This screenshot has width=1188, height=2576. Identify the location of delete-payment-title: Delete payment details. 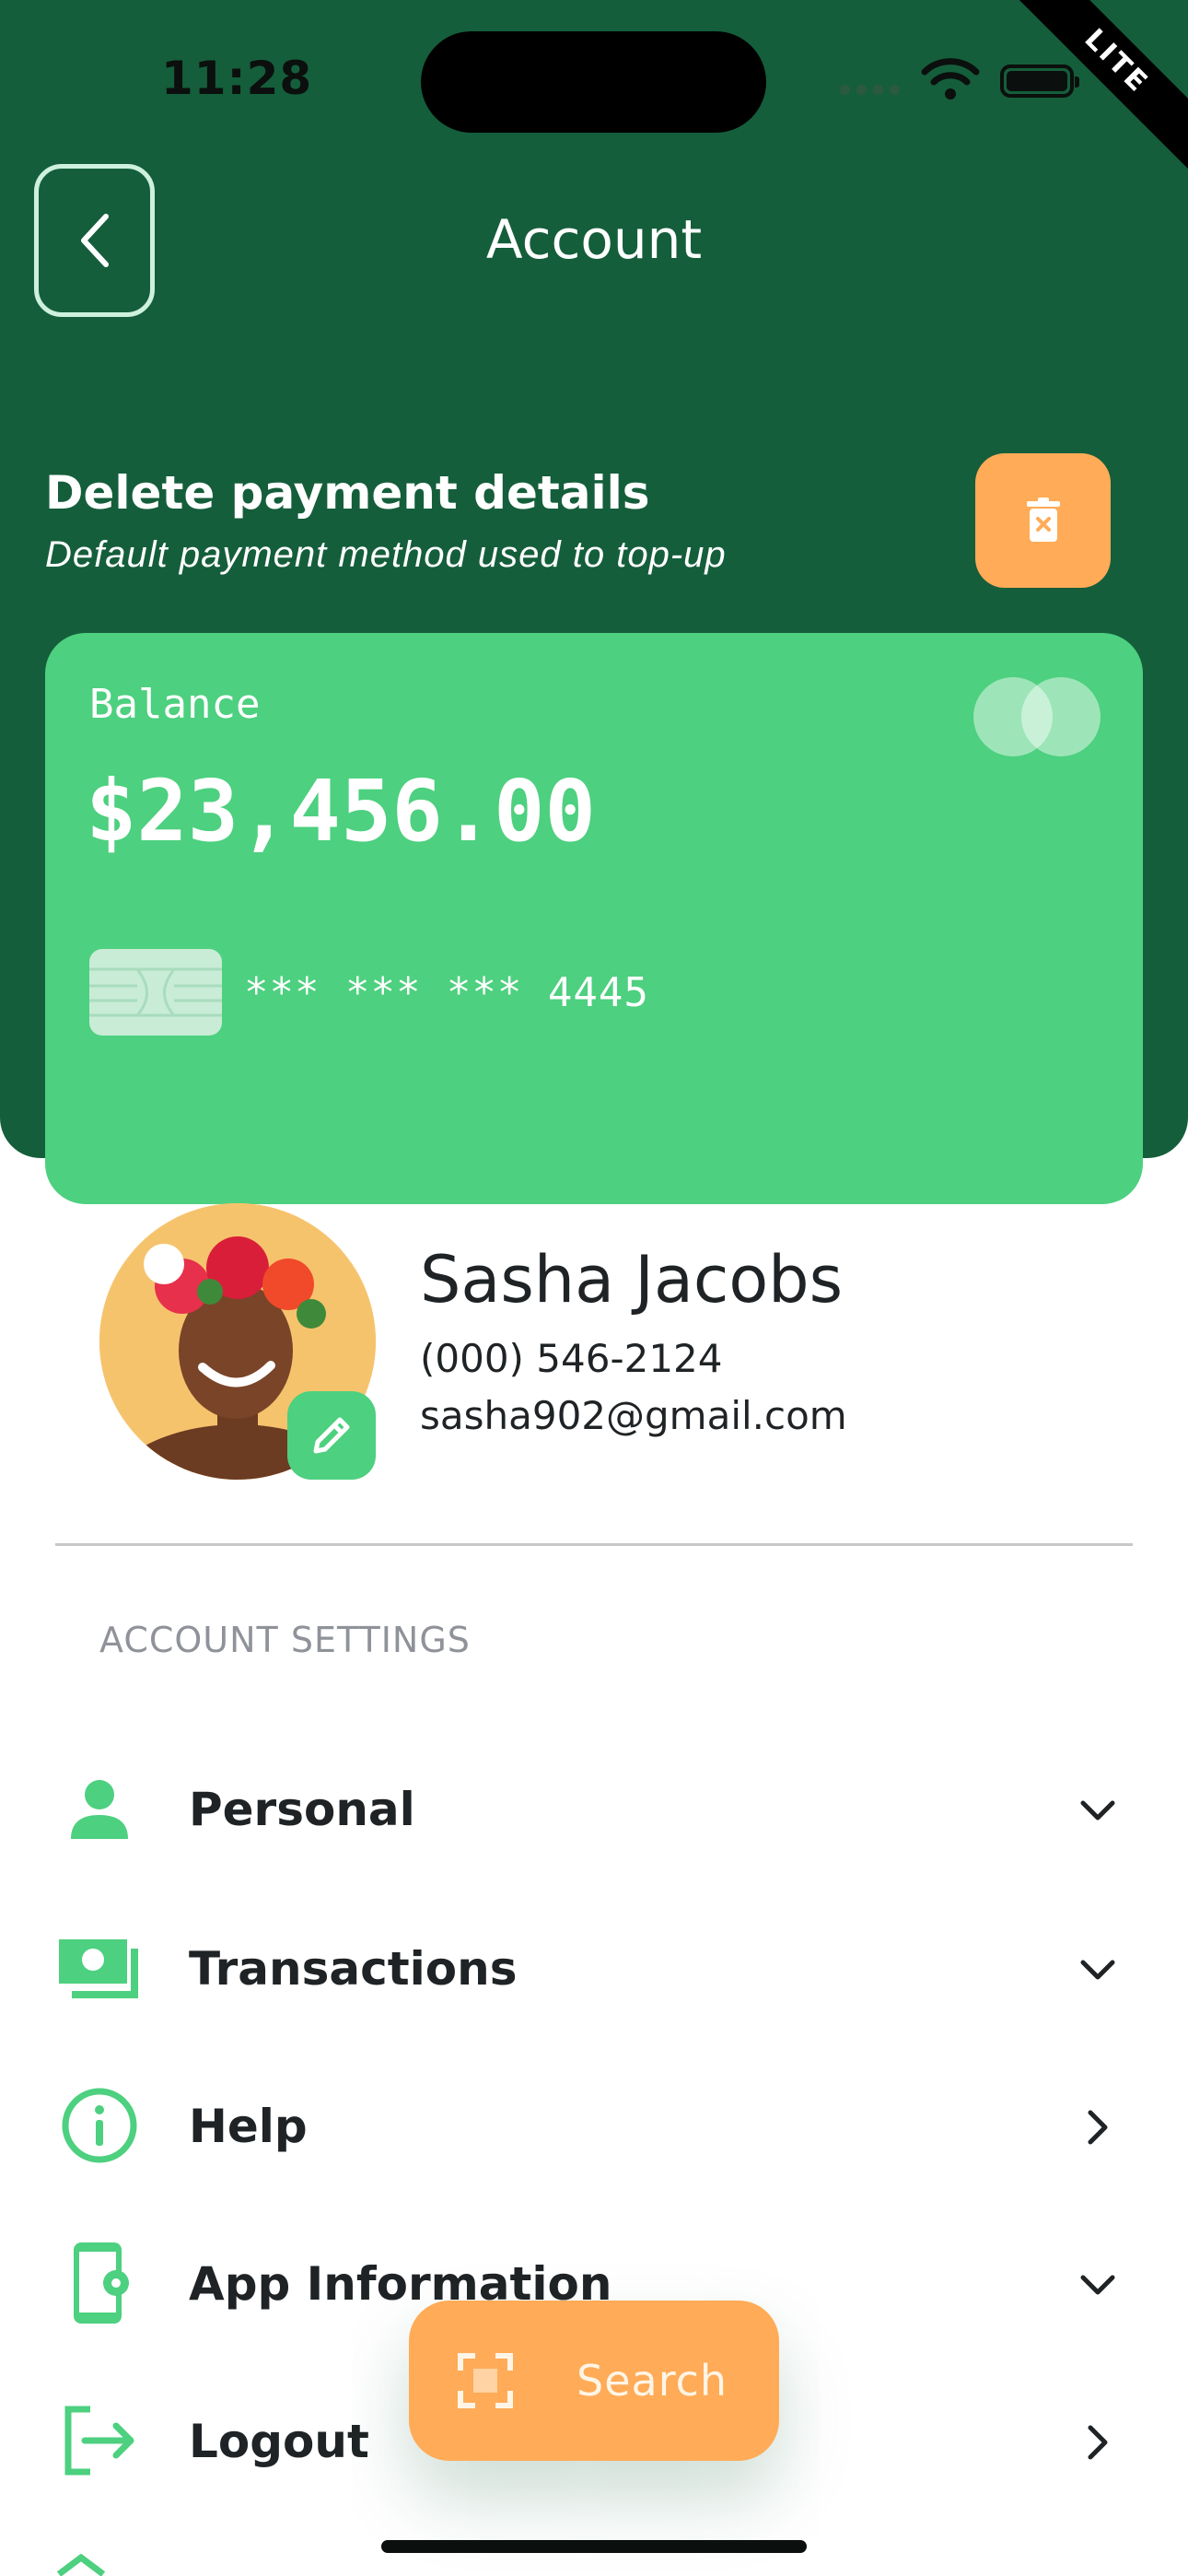
(347, 493).